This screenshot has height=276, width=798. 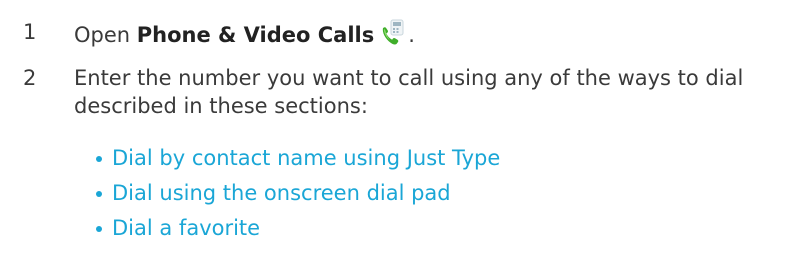 What do you see at coordinates (30, 78) in the screenshot?
I see `step-number: 2` at bounding box center [30, 78].